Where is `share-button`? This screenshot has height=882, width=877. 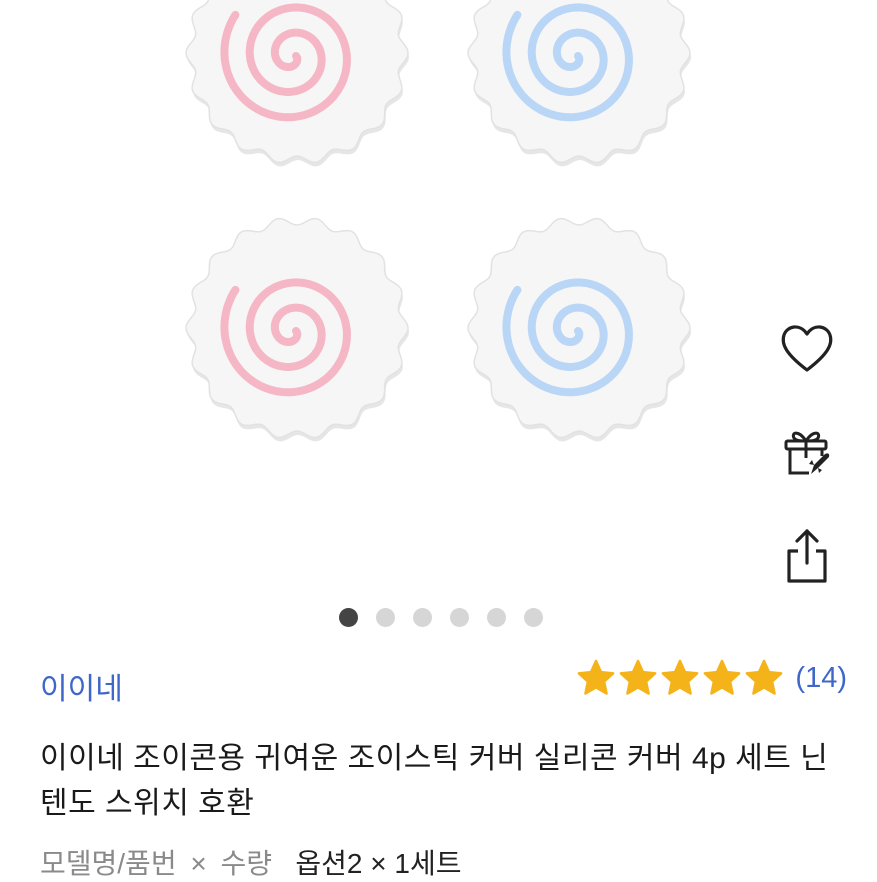 share-button is located at coordinates (807, 556).